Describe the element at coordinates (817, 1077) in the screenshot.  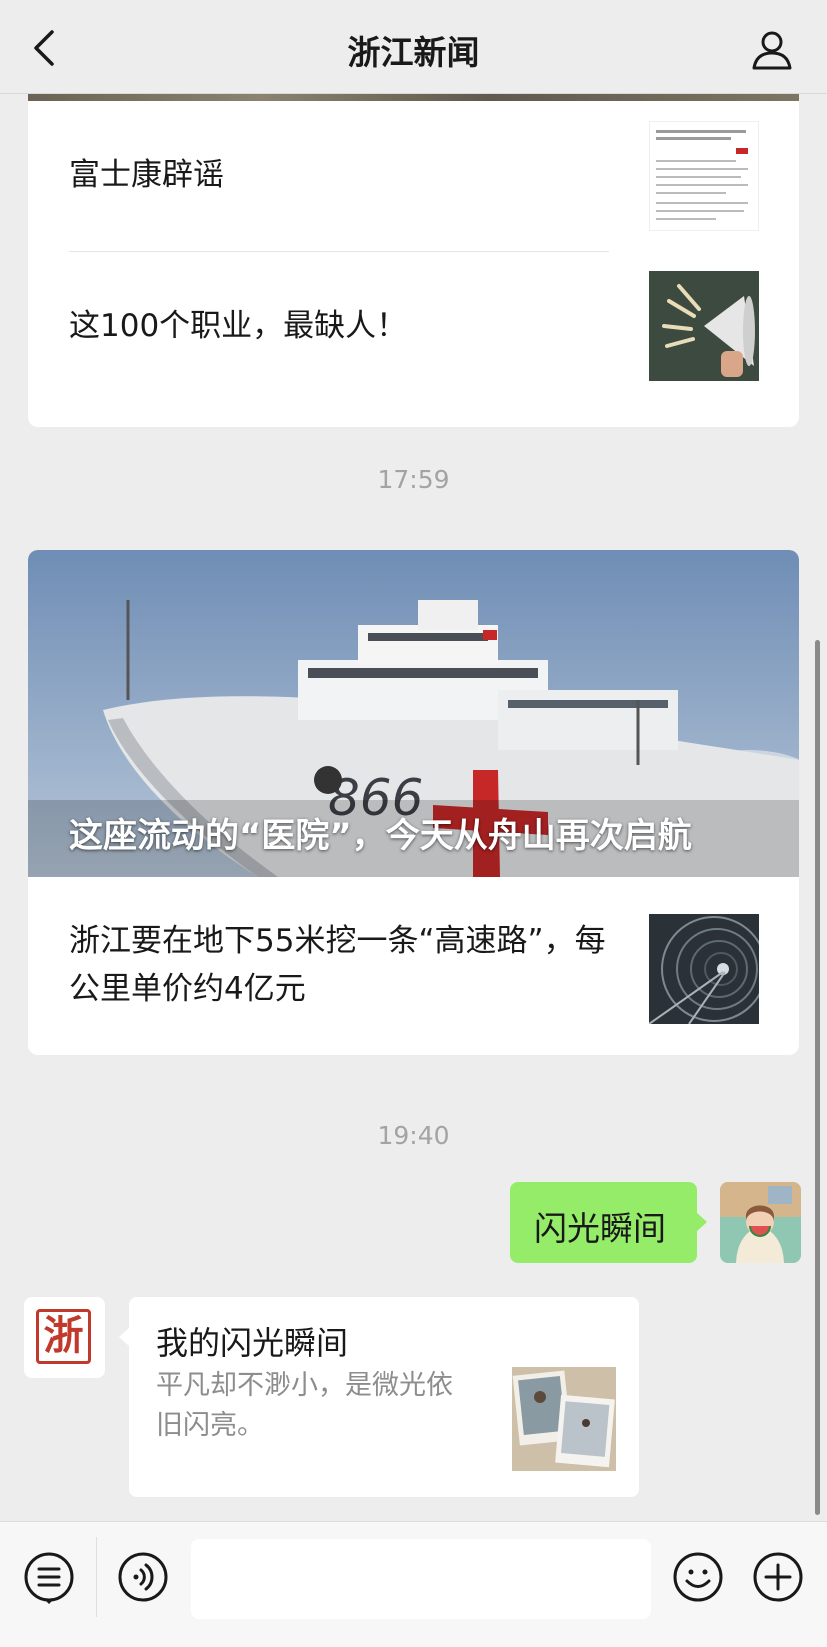
I see `scrollbar` at that location.